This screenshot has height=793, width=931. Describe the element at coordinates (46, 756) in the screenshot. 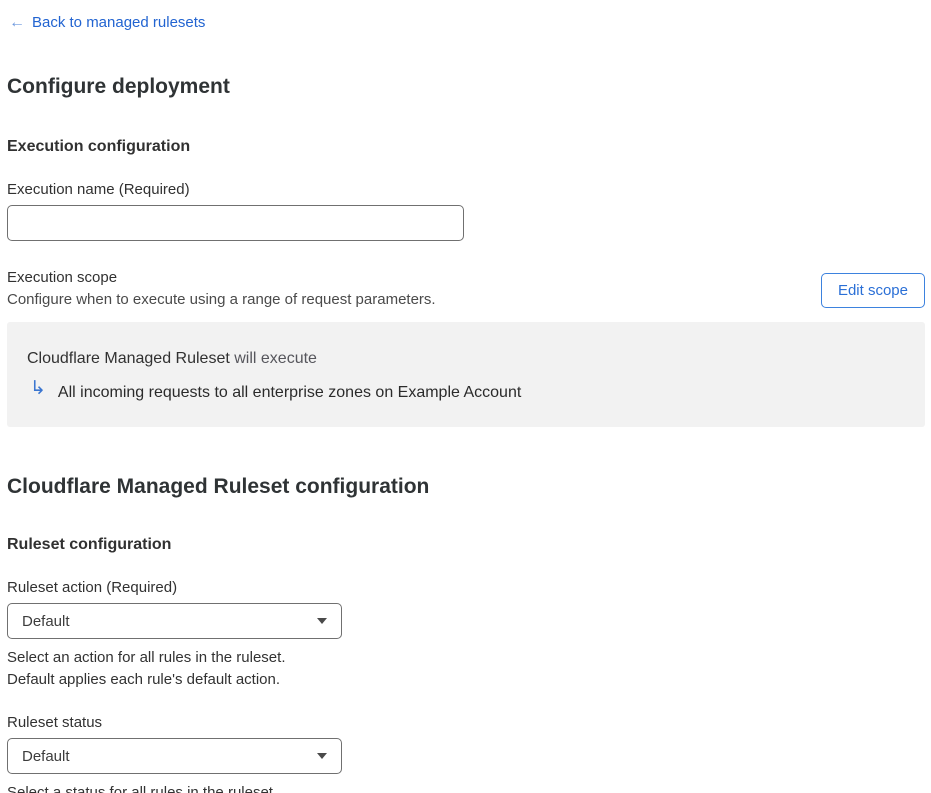

I see `ruleset-status-selected-value: Default` at that location.